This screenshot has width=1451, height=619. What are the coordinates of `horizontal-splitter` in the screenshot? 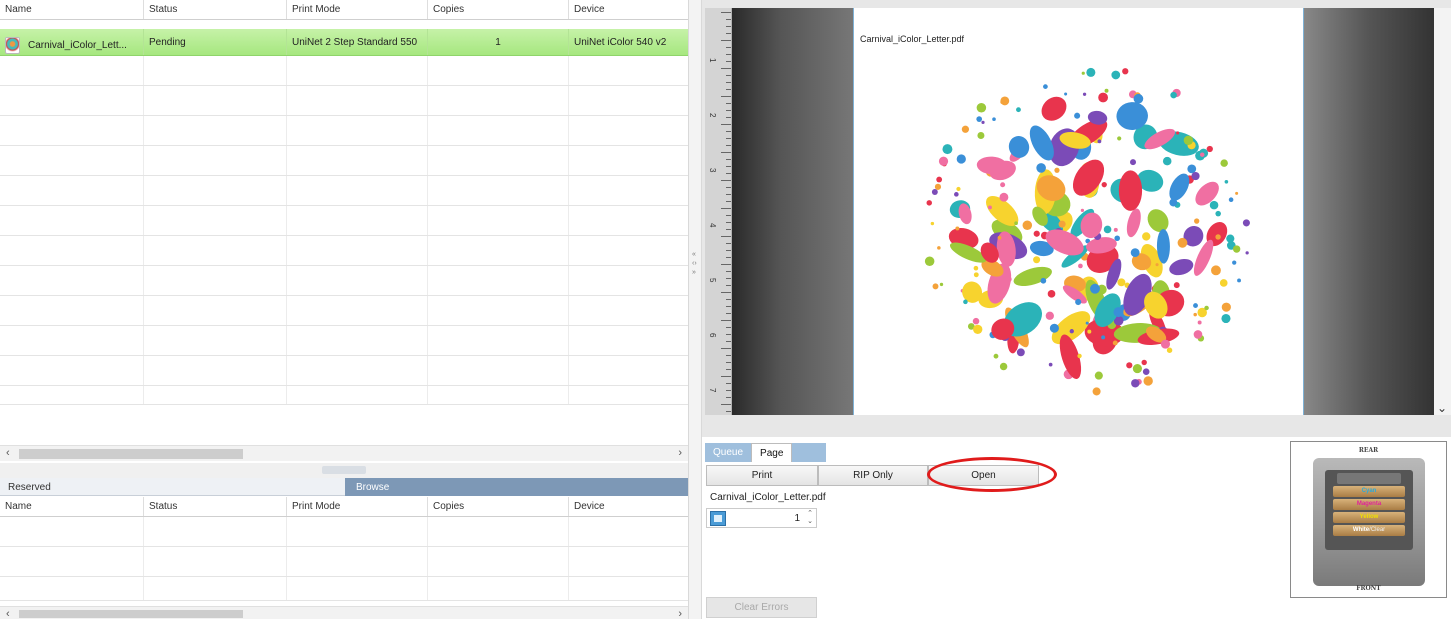 It's located at (344, 470).